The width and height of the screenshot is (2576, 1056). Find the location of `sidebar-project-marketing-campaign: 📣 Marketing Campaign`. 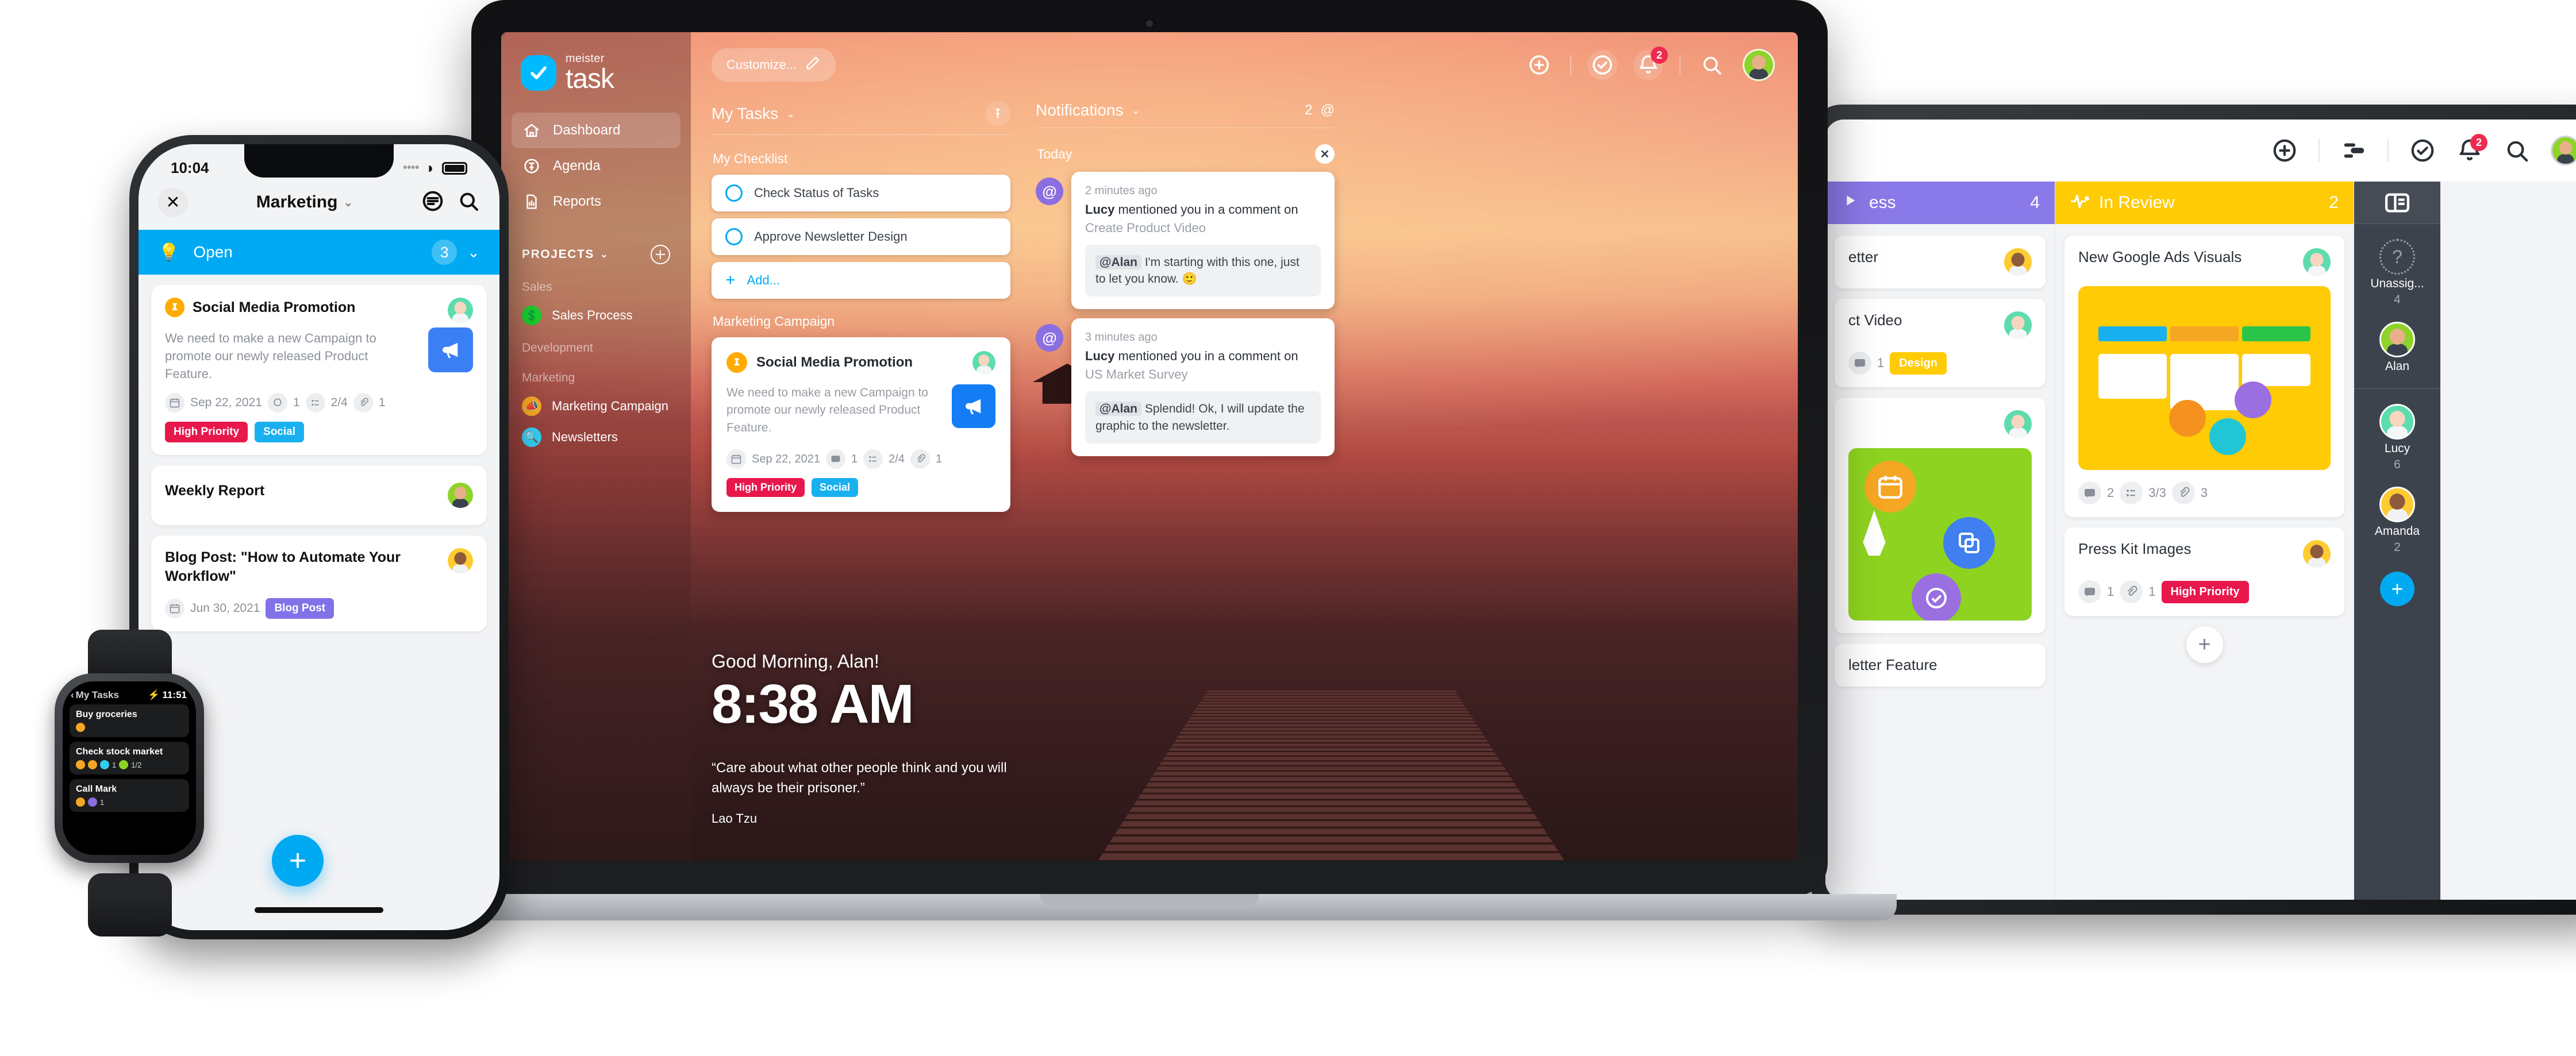

sidebar-project-marketing-campaign: 📣 Marketing Campaign is located at coordinates (596, 401).